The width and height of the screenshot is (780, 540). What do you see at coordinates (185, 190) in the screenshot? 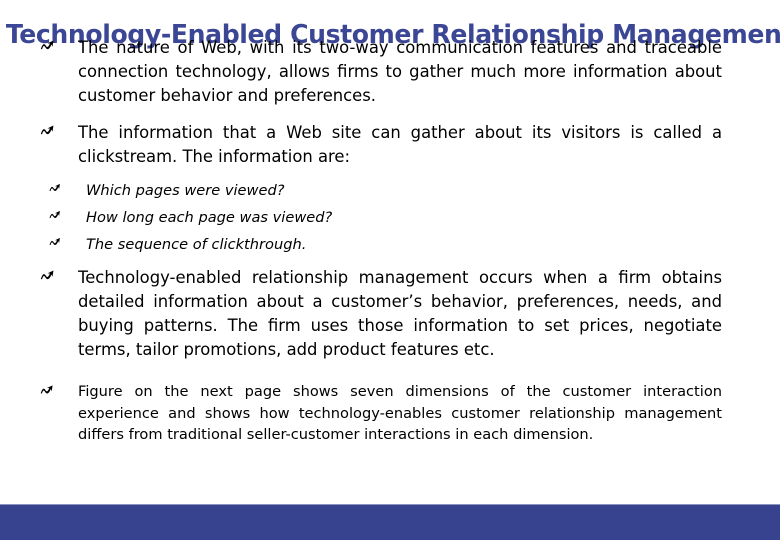
I see `sub-bullet-text: Which pages were viewed?` at bounding box center [185, 190].